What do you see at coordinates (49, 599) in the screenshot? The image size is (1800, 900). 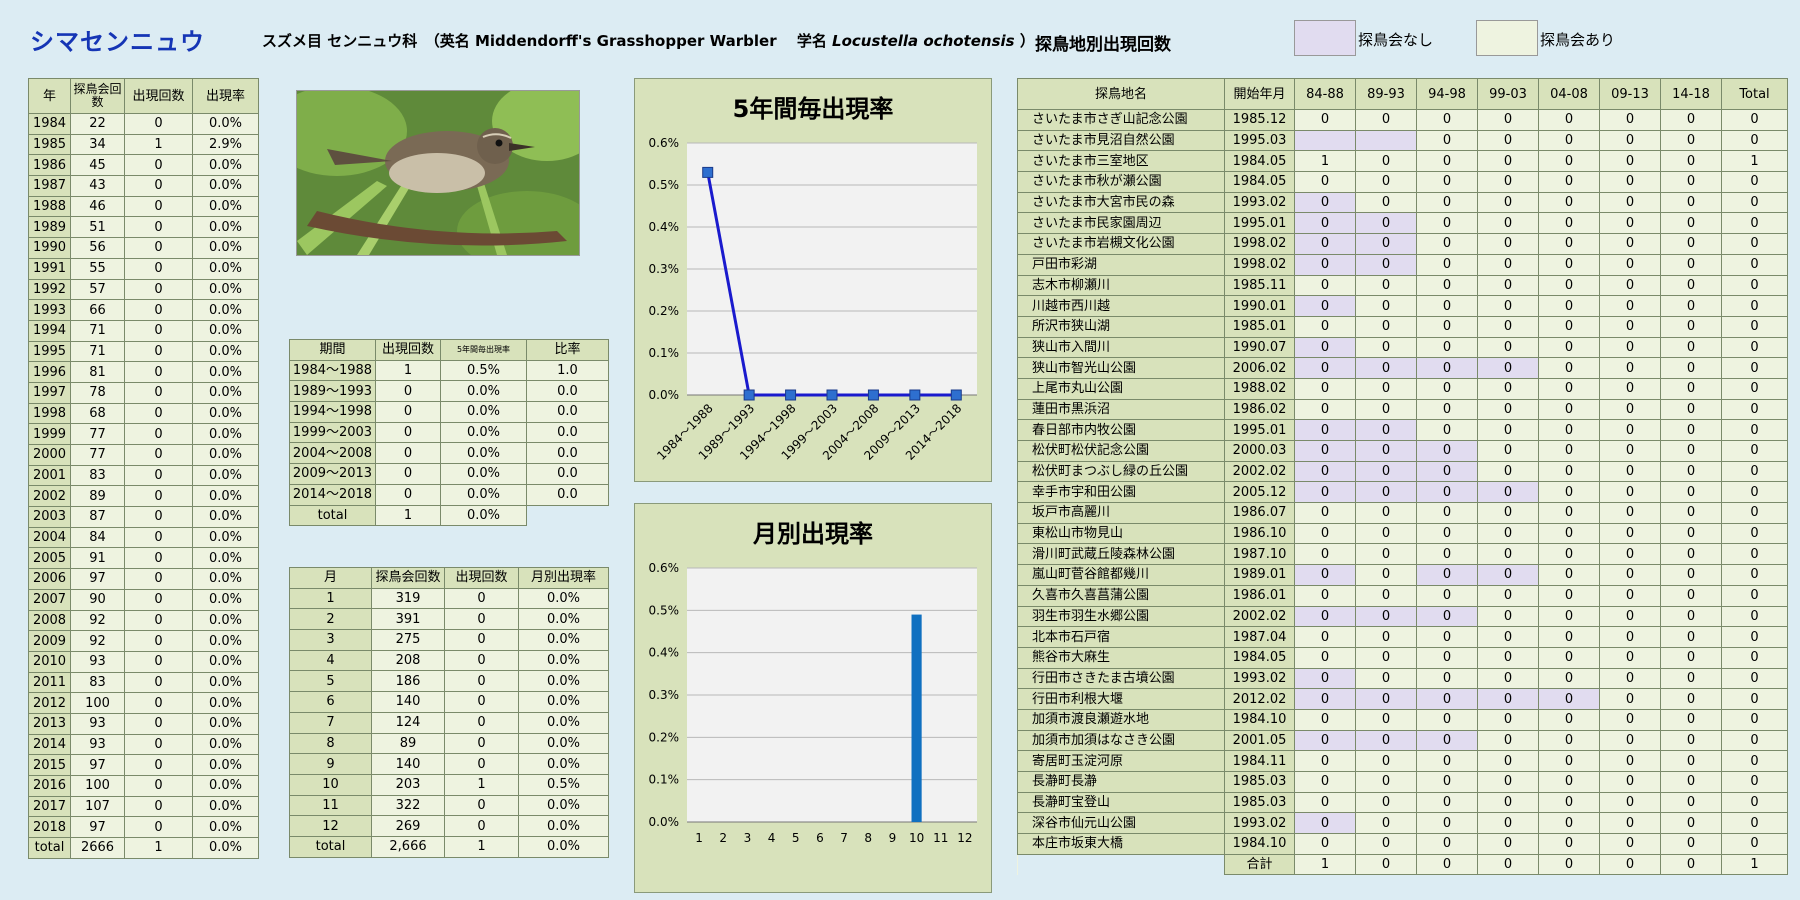 I see `year-label: 2007` at bounding box center [49, 599].